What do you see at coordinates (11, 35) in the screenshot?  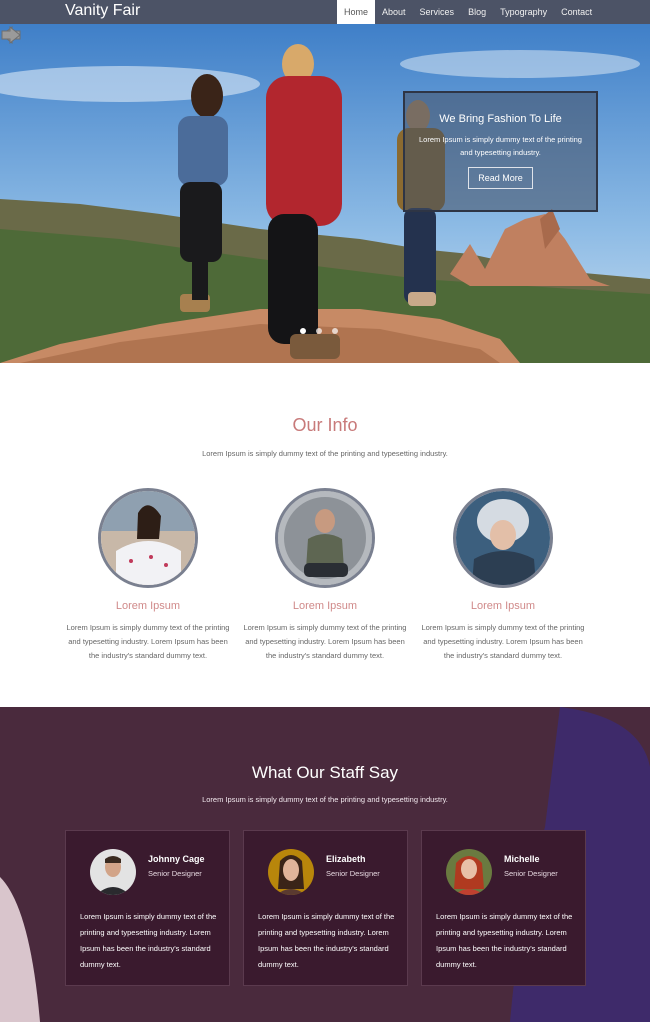 I see `slider-next-arrow-icon` at bounding box center [11, 35].